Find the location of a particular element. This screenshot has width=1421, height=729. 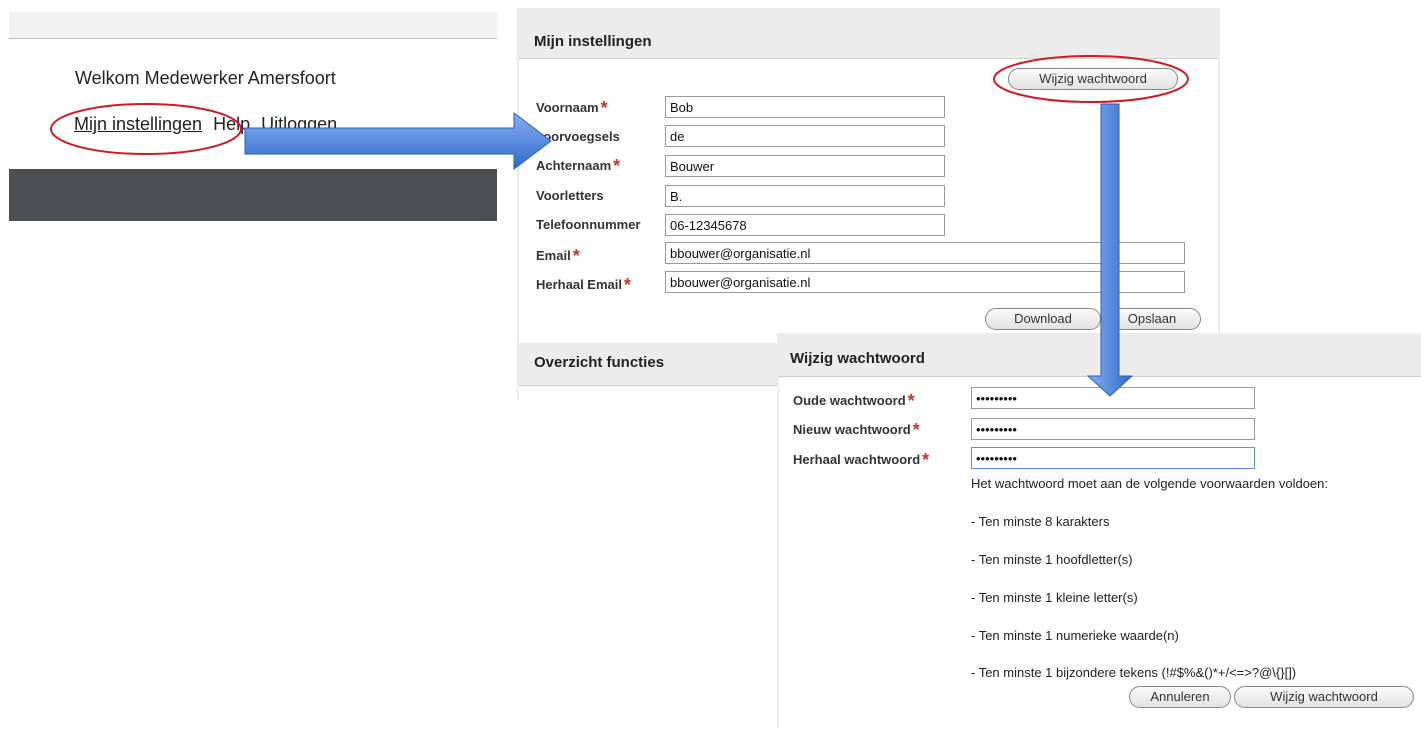

arrow-right-icon is located at coordinates (398, 141).